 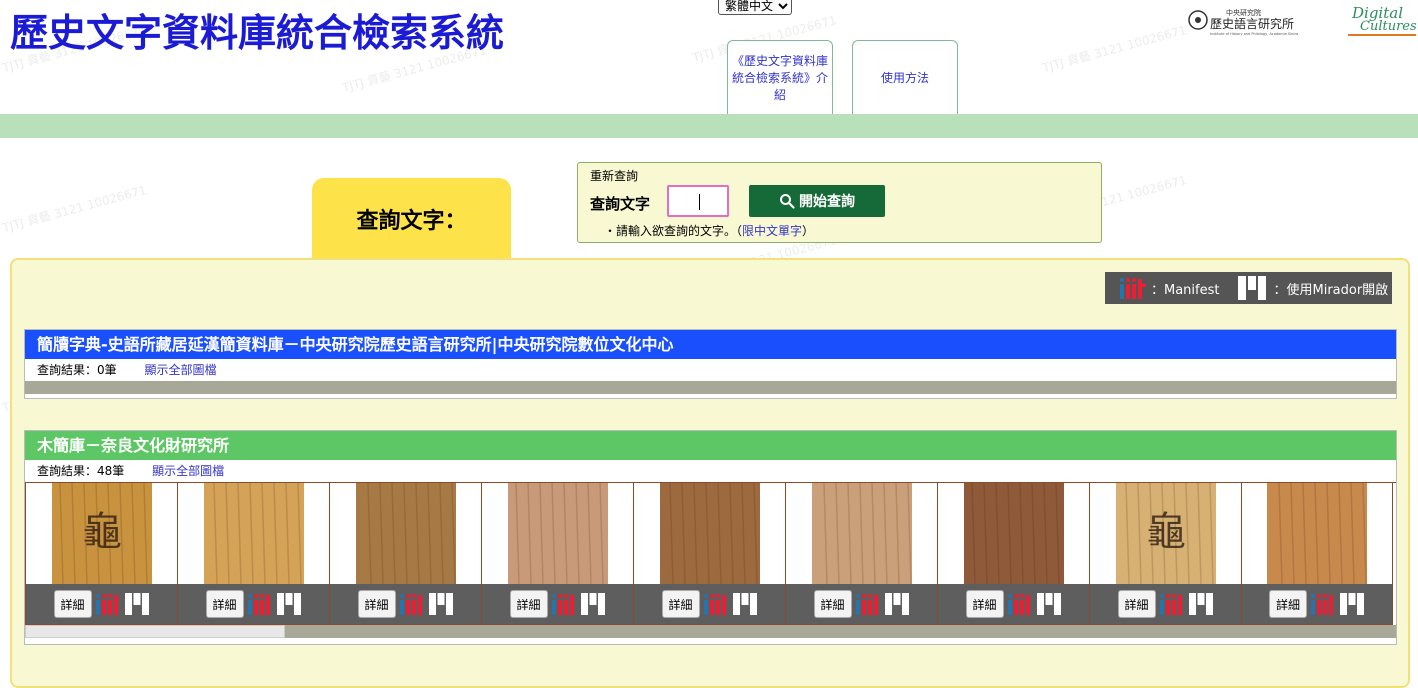 I want to click on tab-usage-label: 使用方法, so click(x=904, y=78).